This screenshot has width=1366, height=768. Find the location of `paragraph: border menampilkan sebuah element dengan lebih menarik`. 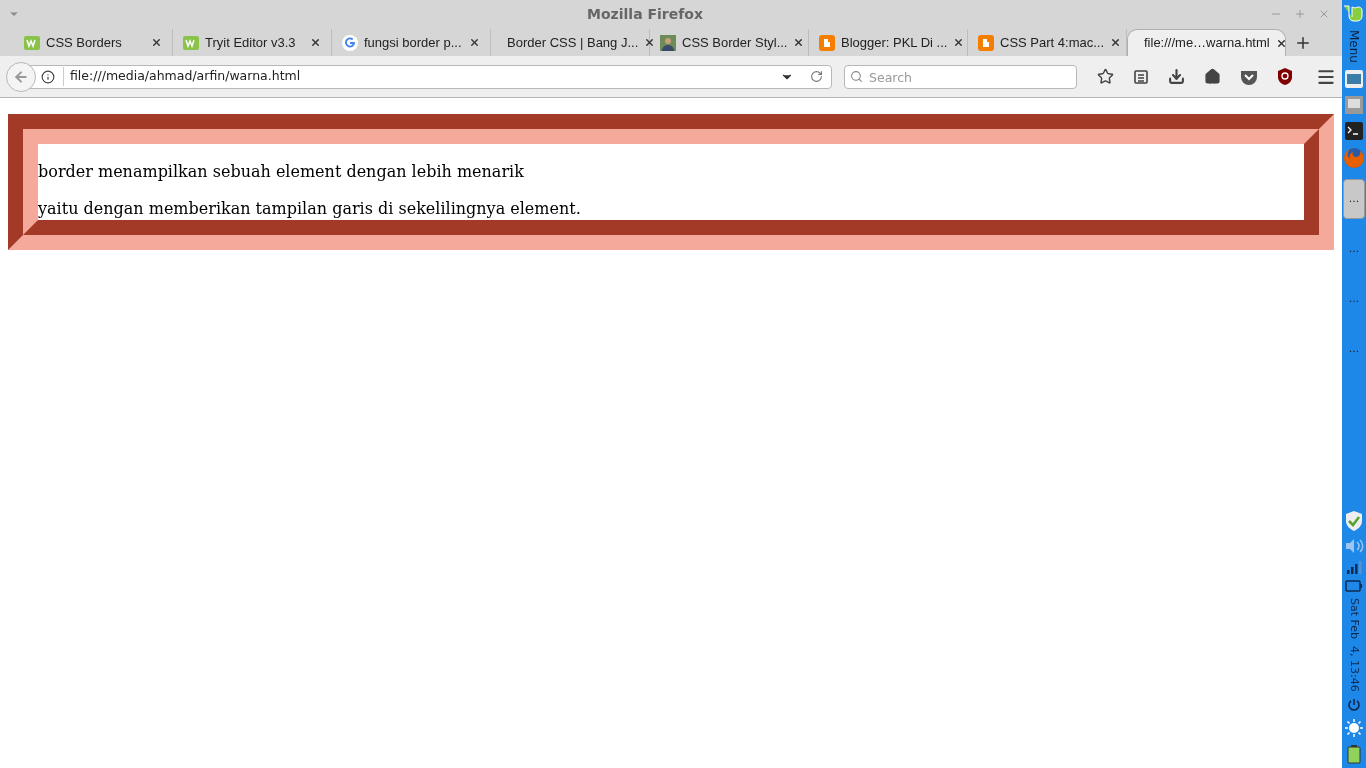

paragraph: border menampilkan sebuah element dengan lebih menarik is located at coordinates (281, 171).